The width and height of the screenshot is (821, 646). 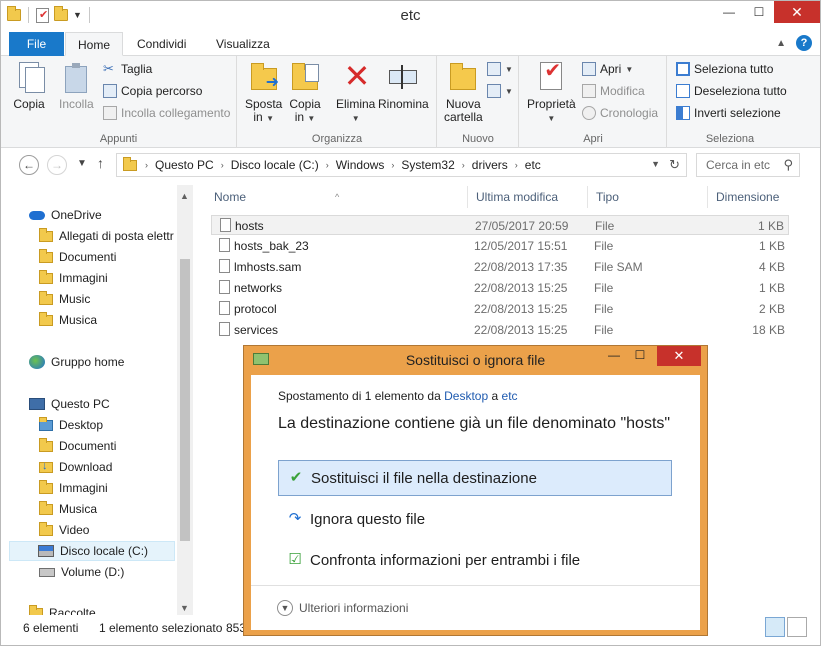 I want to click on breadcrumb-disco-c: Disco locale (C:), so click(x=275, y=165).